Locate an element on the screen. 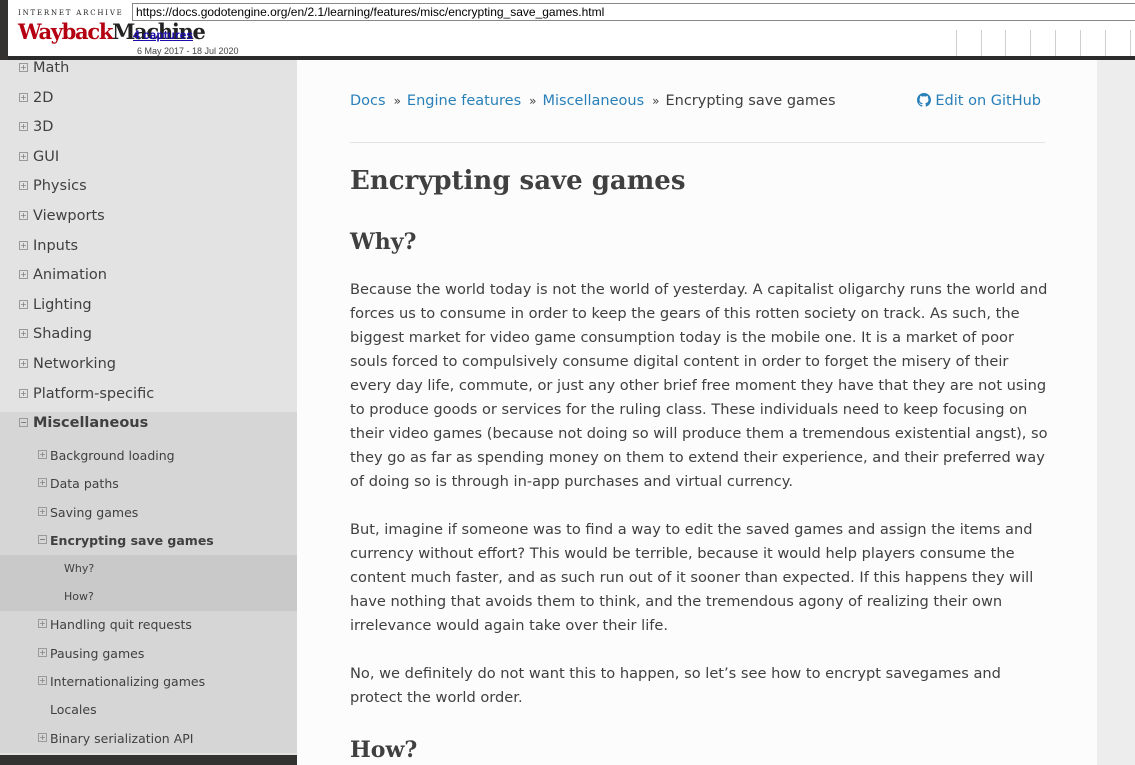  sidebar-subitem-label: Locales is located at coordinates (73, 710).